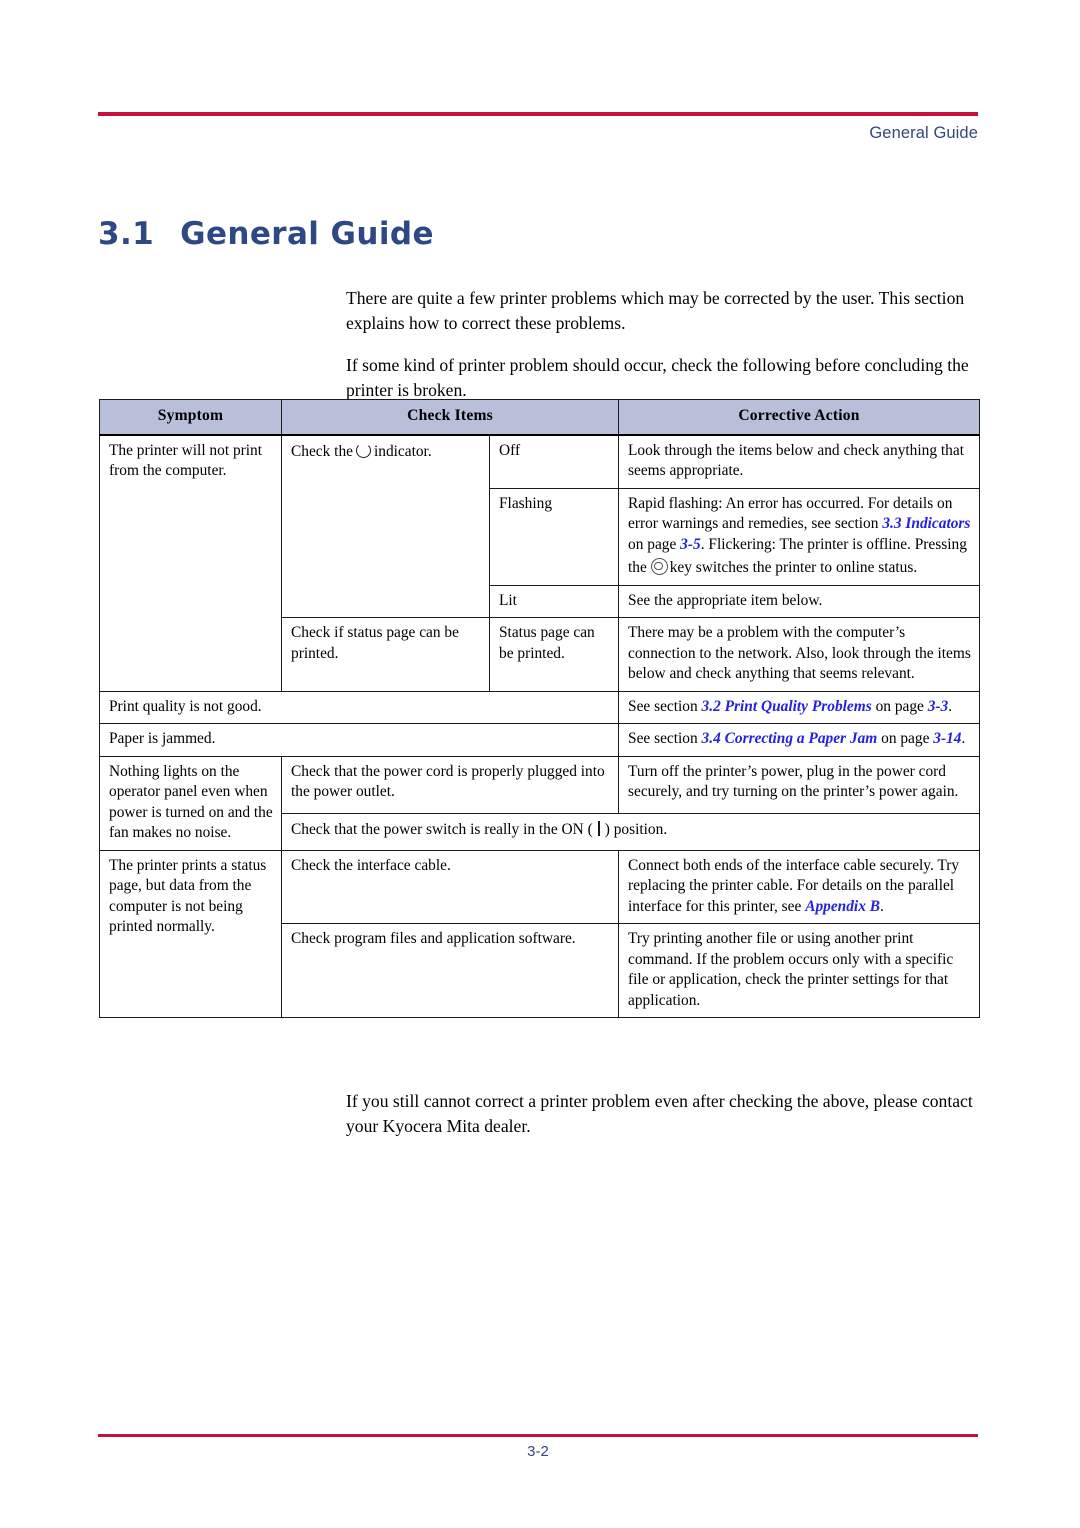 The height and width of the screenshot is (1528, 1080). I want to click on page-header: General Guide, so click(538, 127).